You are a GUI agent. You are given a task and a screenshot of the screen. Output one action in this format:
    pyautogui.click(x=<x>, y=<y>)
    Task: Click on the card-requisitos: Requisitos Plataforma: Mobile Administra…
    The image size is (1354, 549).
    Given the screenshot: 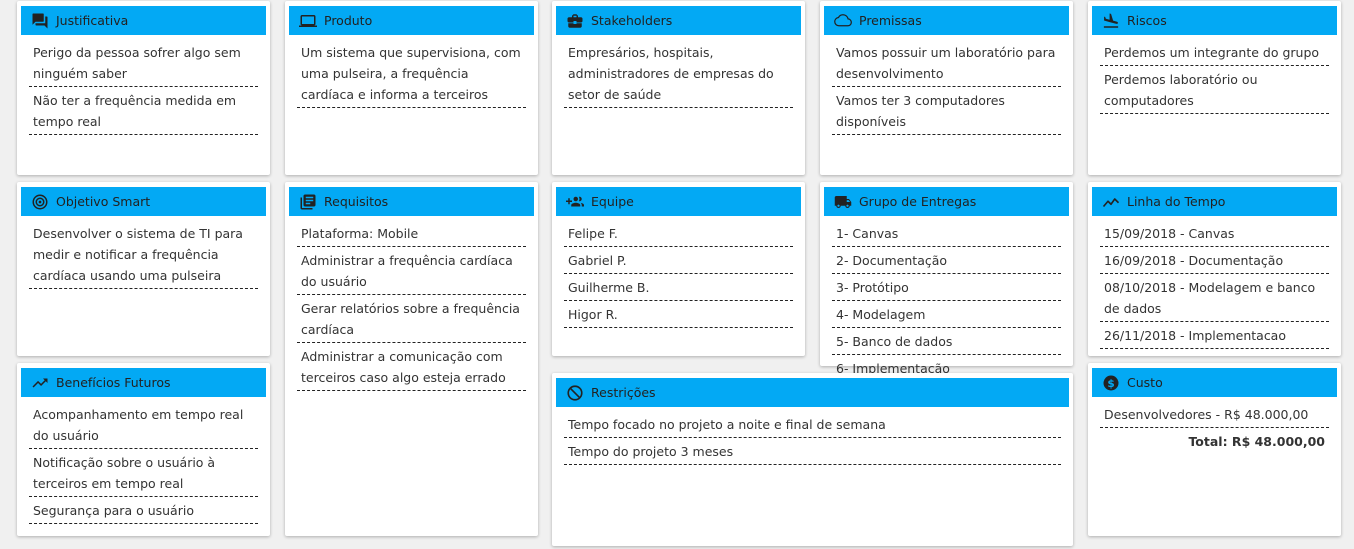 What is the action you would take?
    pyautogui.click(x=411, y=359)
    